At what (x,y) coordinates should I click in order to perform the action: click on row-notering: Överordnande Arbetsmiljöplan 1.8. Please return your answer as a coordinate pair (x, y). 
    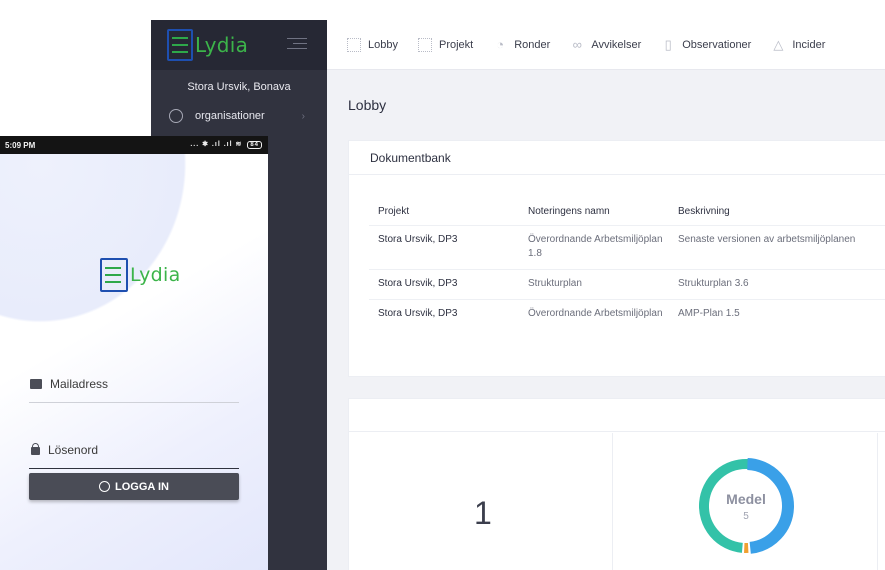
    Looking at the image, I should click on (595, 246).